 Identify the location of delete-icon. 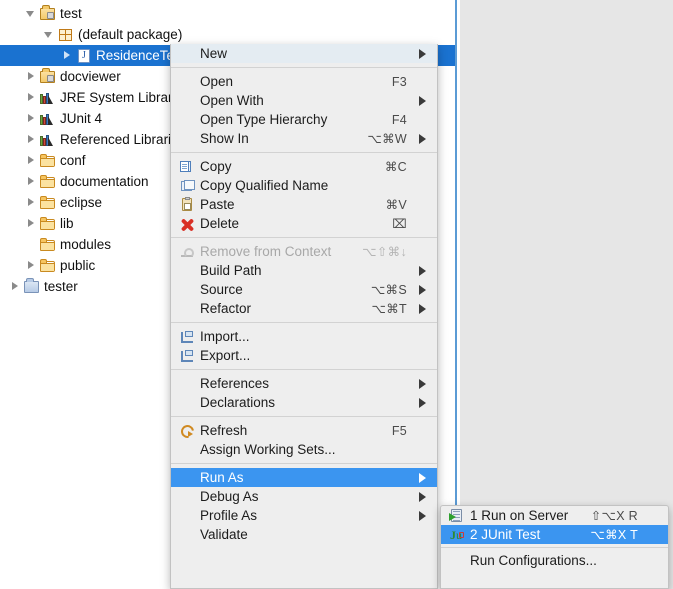
(187, 224).